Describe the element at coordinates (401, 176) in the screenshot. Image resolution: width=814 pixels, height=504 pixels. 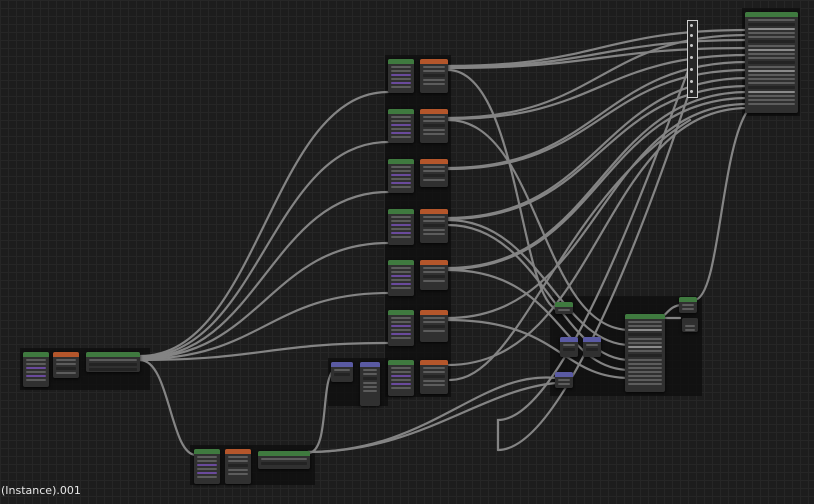
I see `node-col-3a` at that location.